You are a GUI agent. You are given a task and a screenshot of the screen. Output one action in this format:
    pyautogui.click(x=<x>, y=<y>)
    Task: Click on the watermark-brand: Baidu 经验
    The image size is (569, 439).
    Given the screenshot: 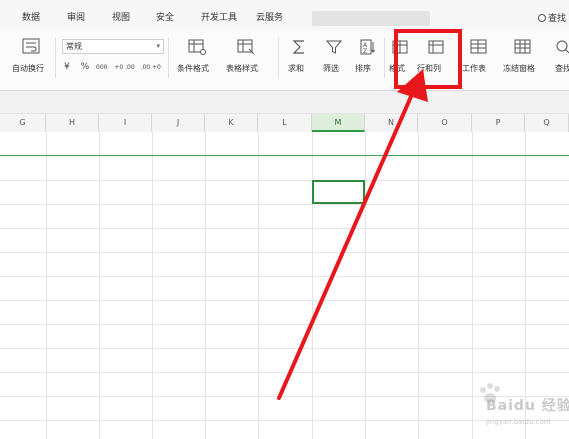 What is the action you would take?
    pyautogui.click(x=527, y=406)
    